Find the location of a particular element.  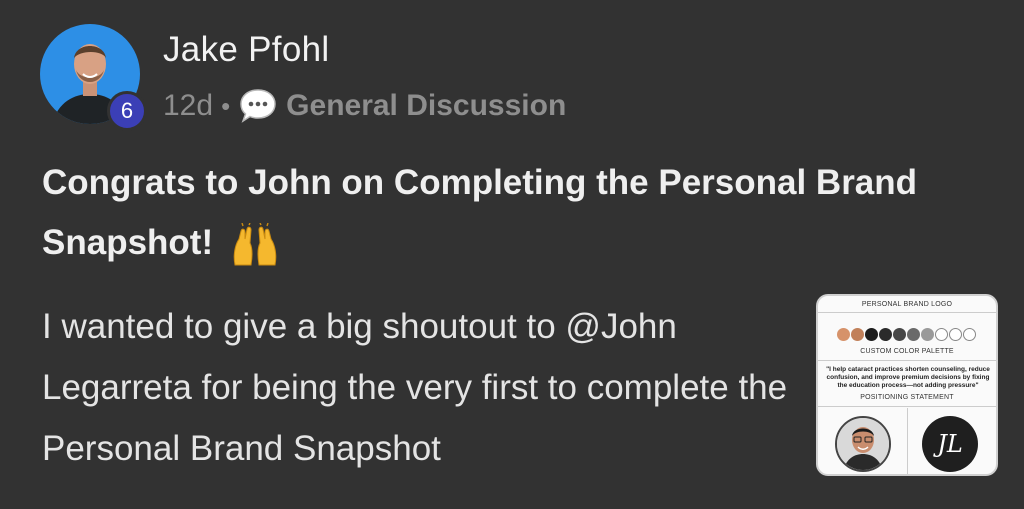

color-palette is located at coordinates (906, 334).